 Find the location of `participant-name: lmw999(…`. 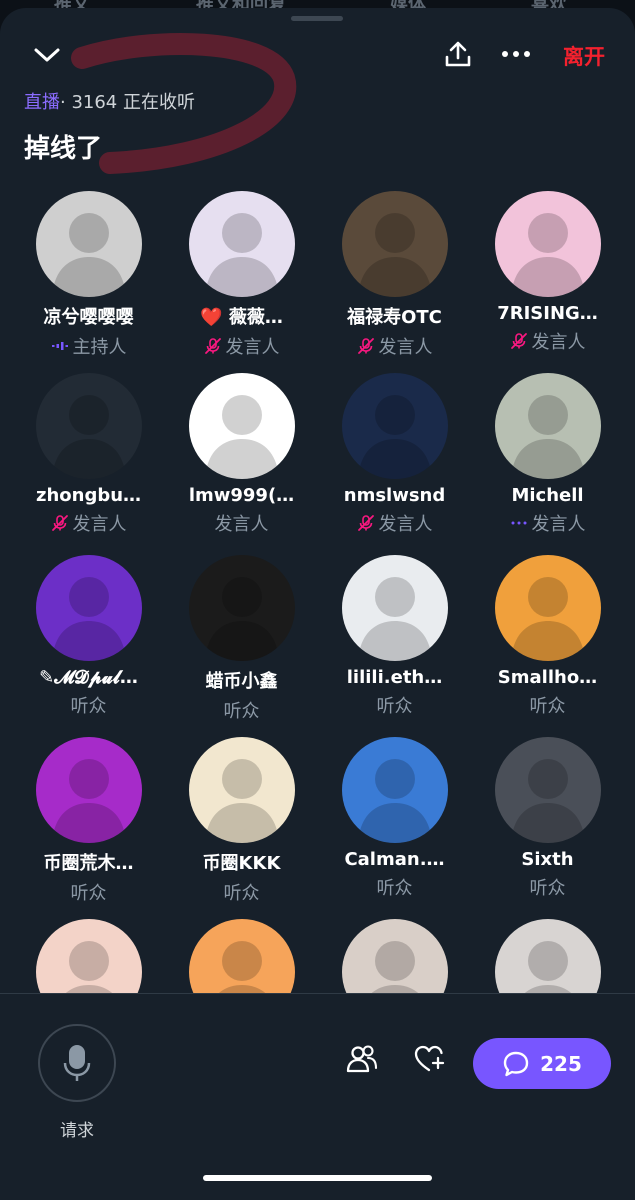

participant-name: lmw999(… is located at coordinates (241, 495).